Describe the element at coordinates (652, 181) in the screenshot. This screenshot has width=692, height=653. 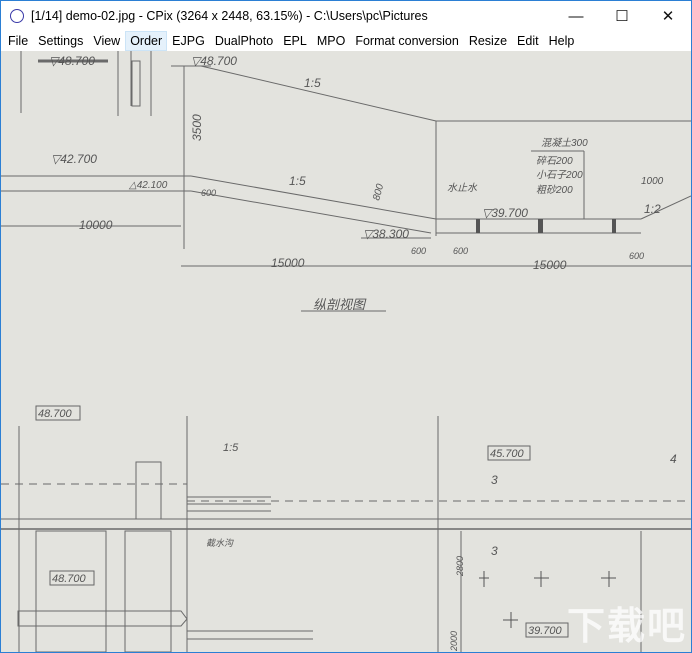
I see `dim-label: 1000` at that location.